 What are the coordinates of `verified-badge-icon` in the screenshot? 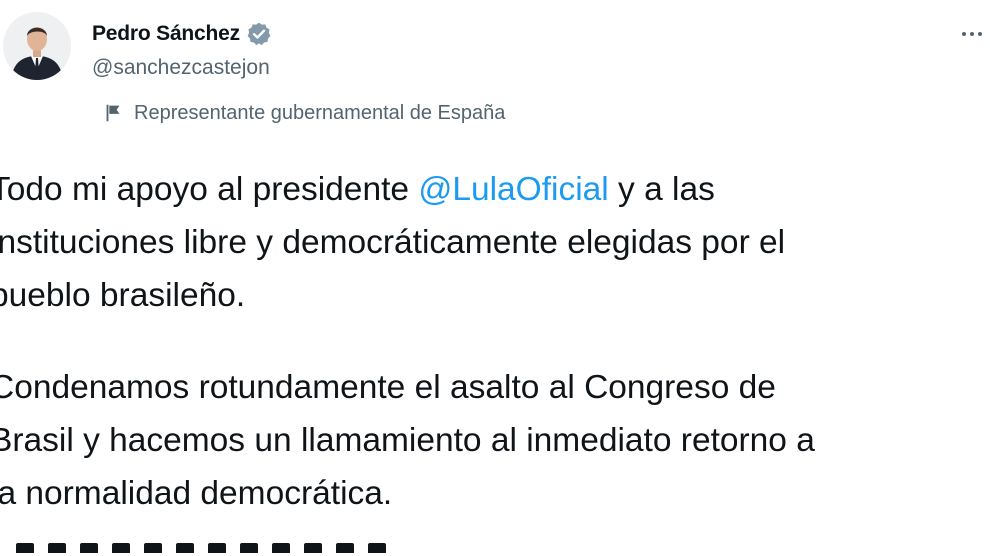 It's located at (259, 34).